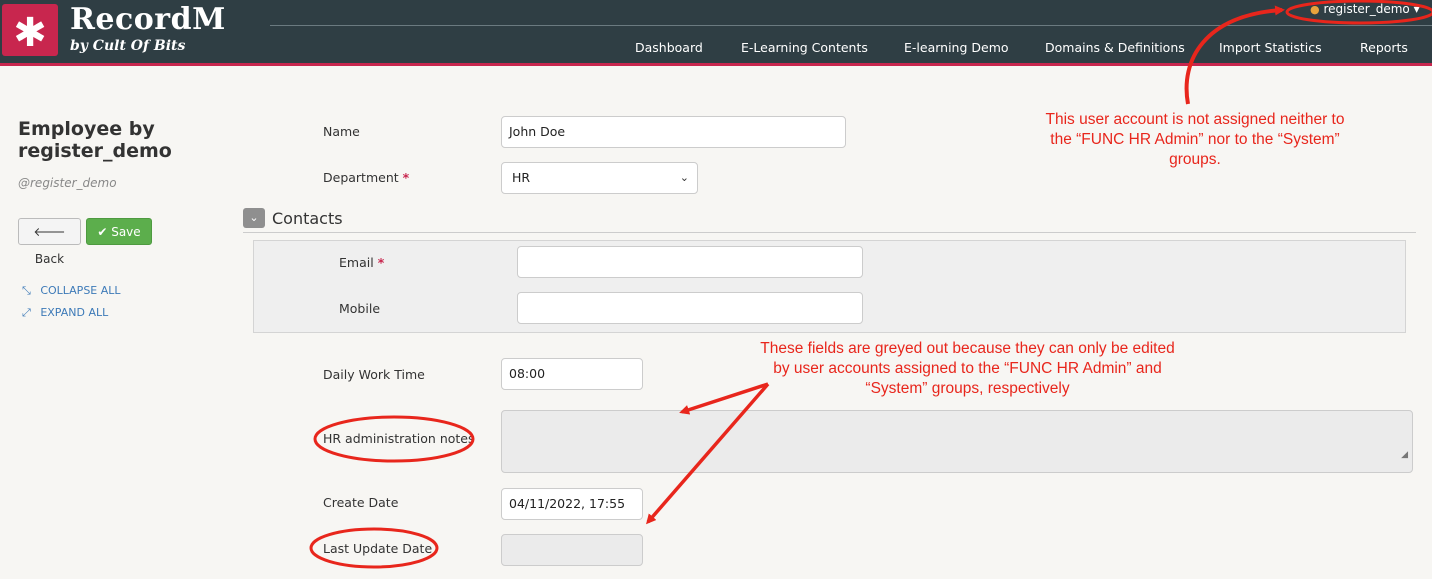 The image size is (1432, 579). I want to click on email-label: Email *, so click(361, 262).